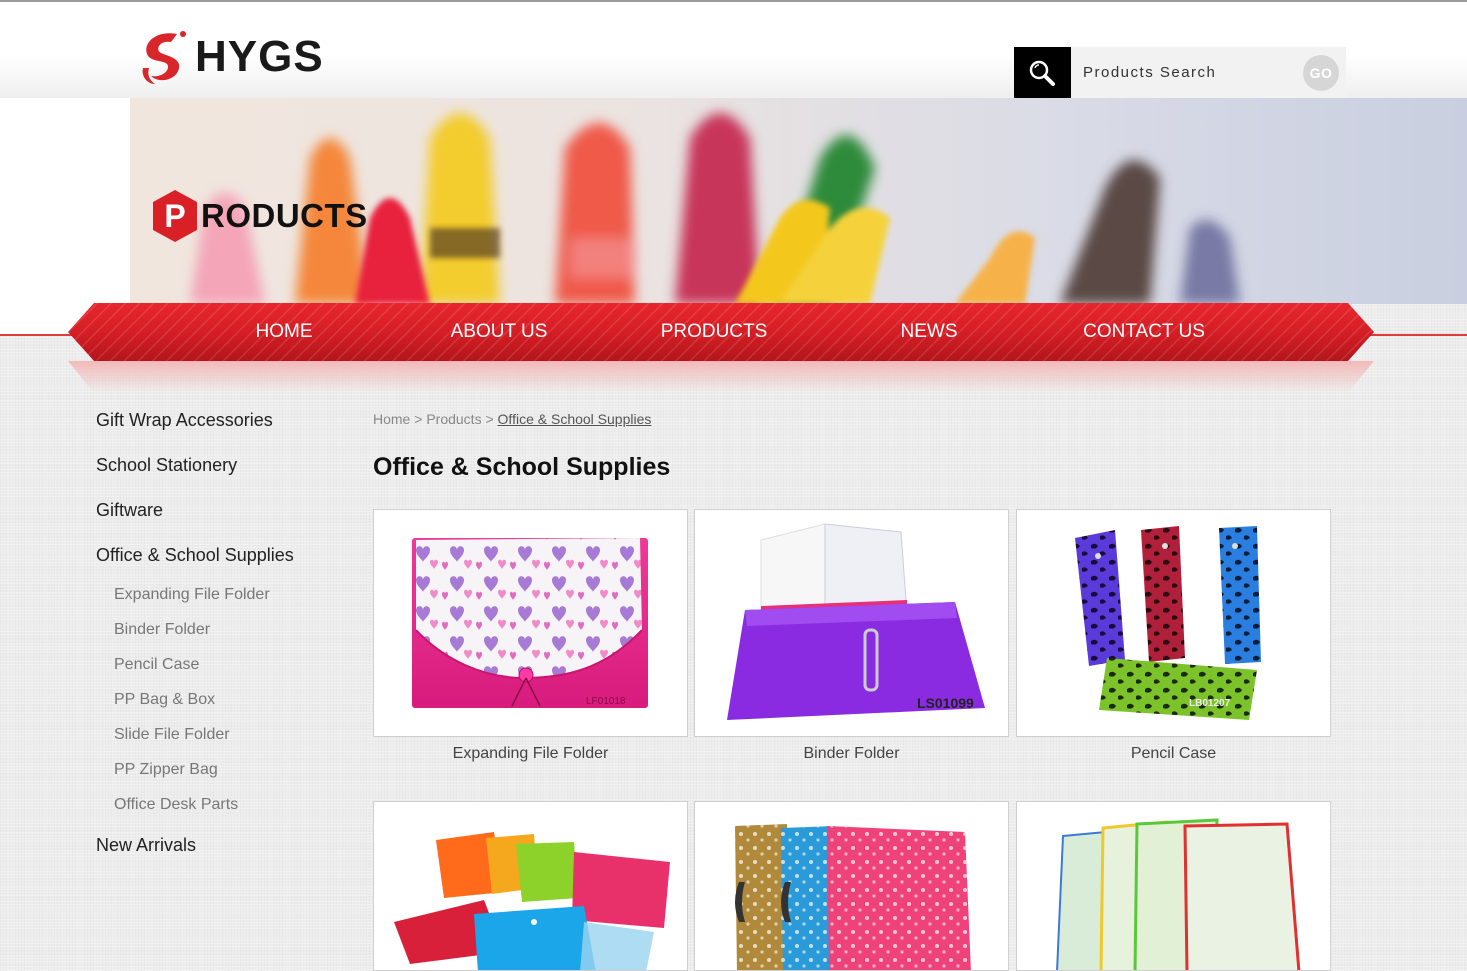  I want to click on sidebar-item-new-arrivals: New Arrivals, so click(146, 845).